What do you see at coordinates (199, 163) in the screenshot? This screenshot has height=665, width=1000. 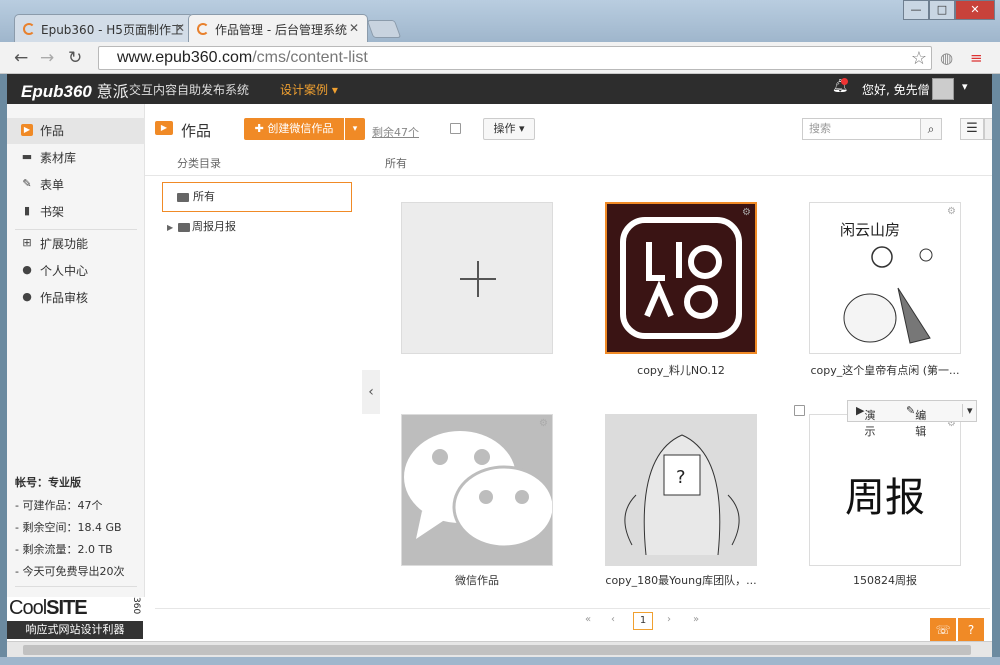 I see `category-header: 分类目录` at bounding box center [199, 163].